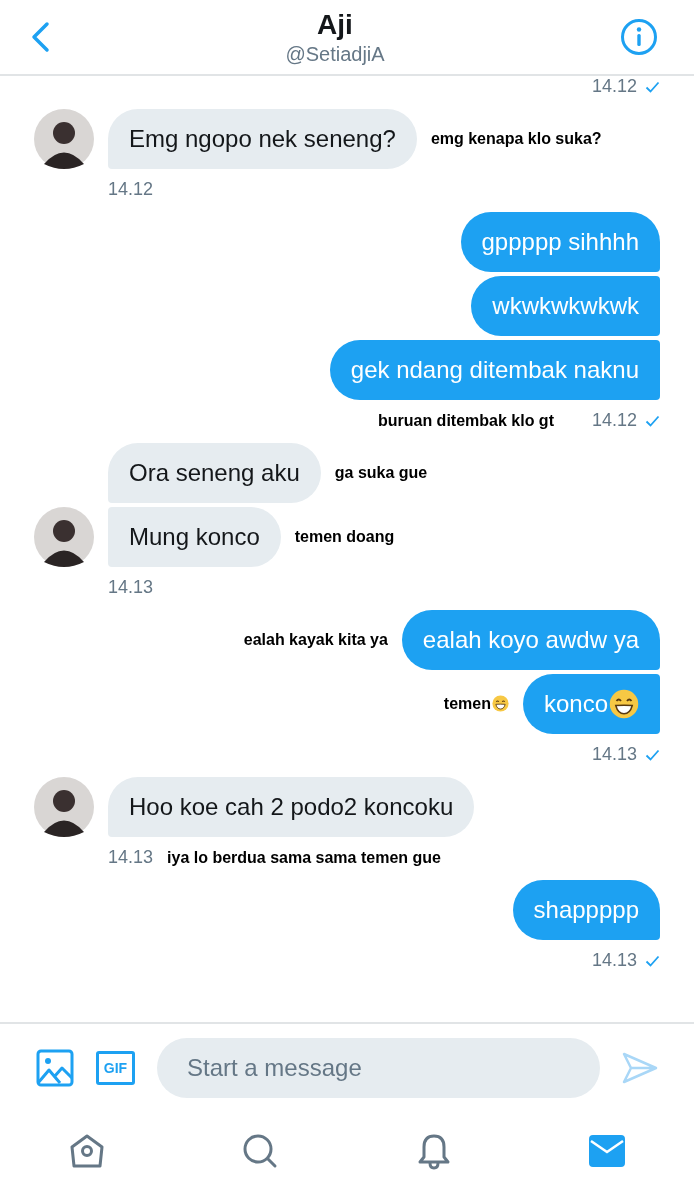  What do you see at coordinates (494, 370) in the screenshot?
I see `message-bubble: gek ndang ditembak naknu` at bounding box center [494, 370].